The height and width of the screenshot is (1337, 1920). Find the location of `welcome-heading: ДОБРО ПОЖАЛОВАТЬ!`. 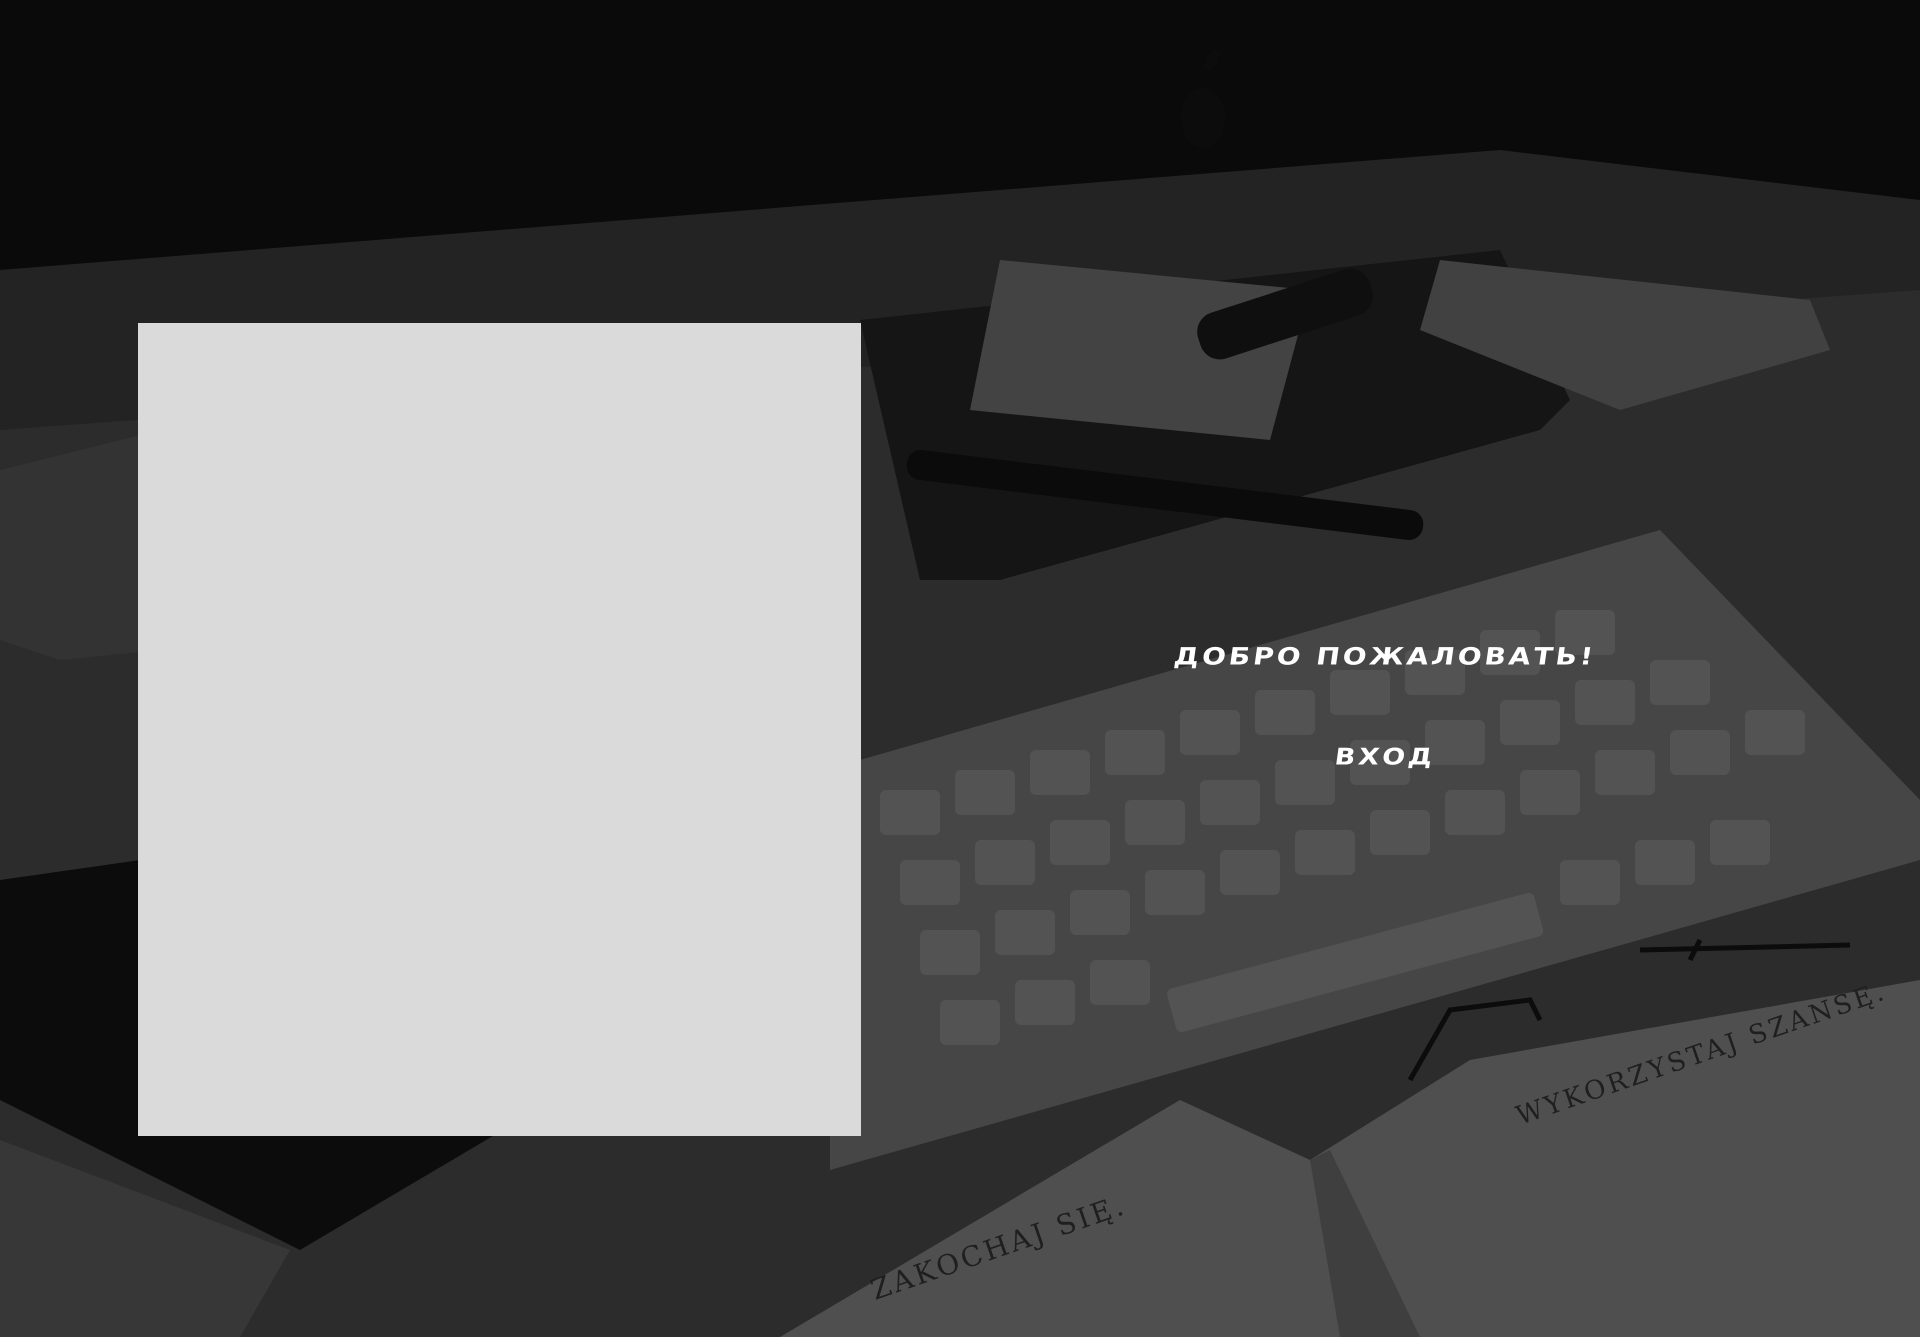

welcome-heading: ДОБРО ПОЖАЛОВАТЬ! is located at coordinates (1385, 656).